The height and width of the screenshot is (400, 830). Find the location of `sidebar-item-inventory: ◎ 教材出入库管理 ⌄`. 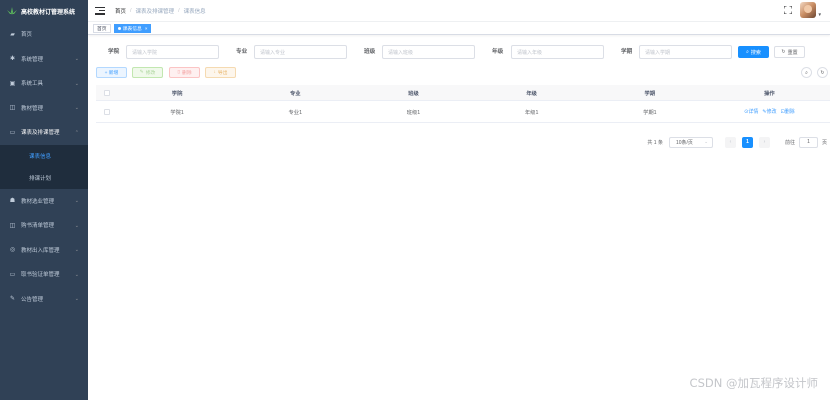

sidebar-item-inventory: ◎ 教材出入库管理 ⌄ is located at coordinates (44, 250).